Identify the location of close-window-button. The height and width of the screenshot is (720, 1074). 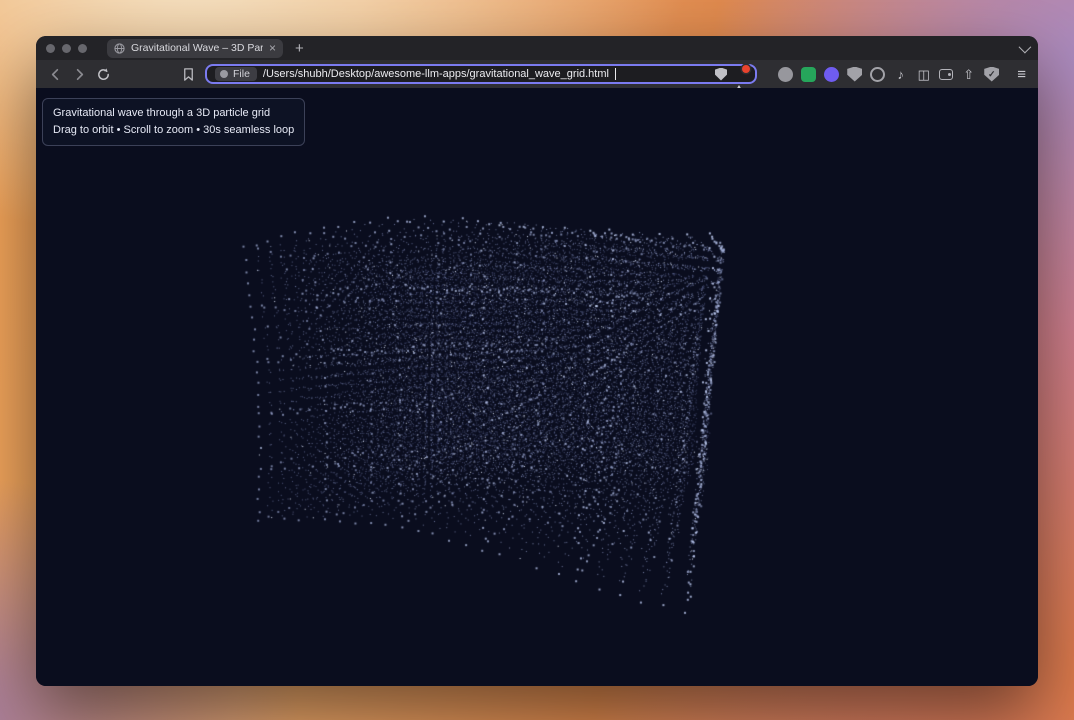
(50, 48).